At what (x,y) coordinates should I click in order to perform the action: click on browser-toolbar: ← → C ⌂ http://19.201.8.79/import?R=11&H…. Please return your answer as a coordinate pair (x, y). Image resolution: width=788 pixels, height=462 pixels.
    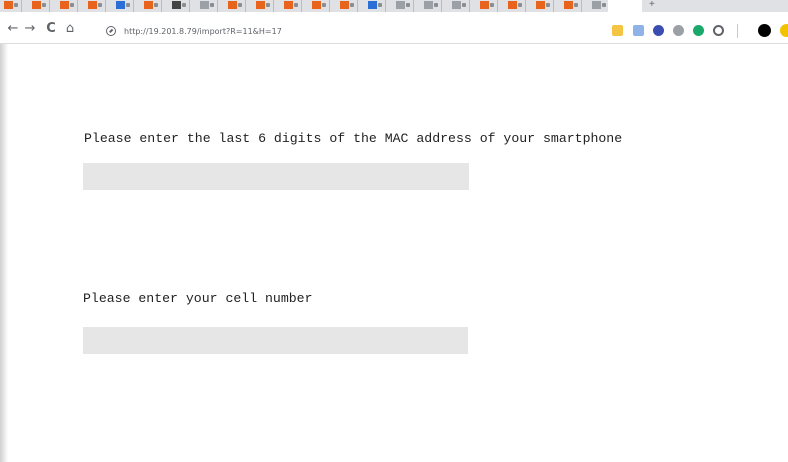
    Looking at the image, I should click on (394, 28).